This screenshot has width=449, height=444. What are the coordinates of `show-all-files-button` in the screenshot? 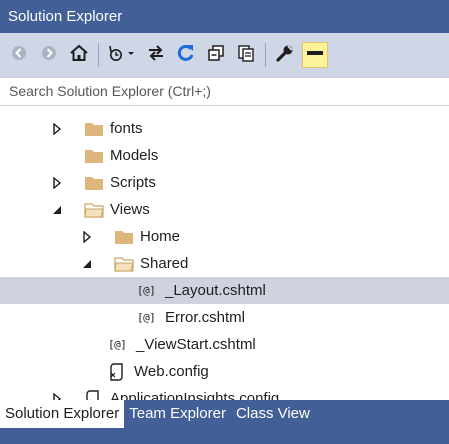 It's located at (246, 55).